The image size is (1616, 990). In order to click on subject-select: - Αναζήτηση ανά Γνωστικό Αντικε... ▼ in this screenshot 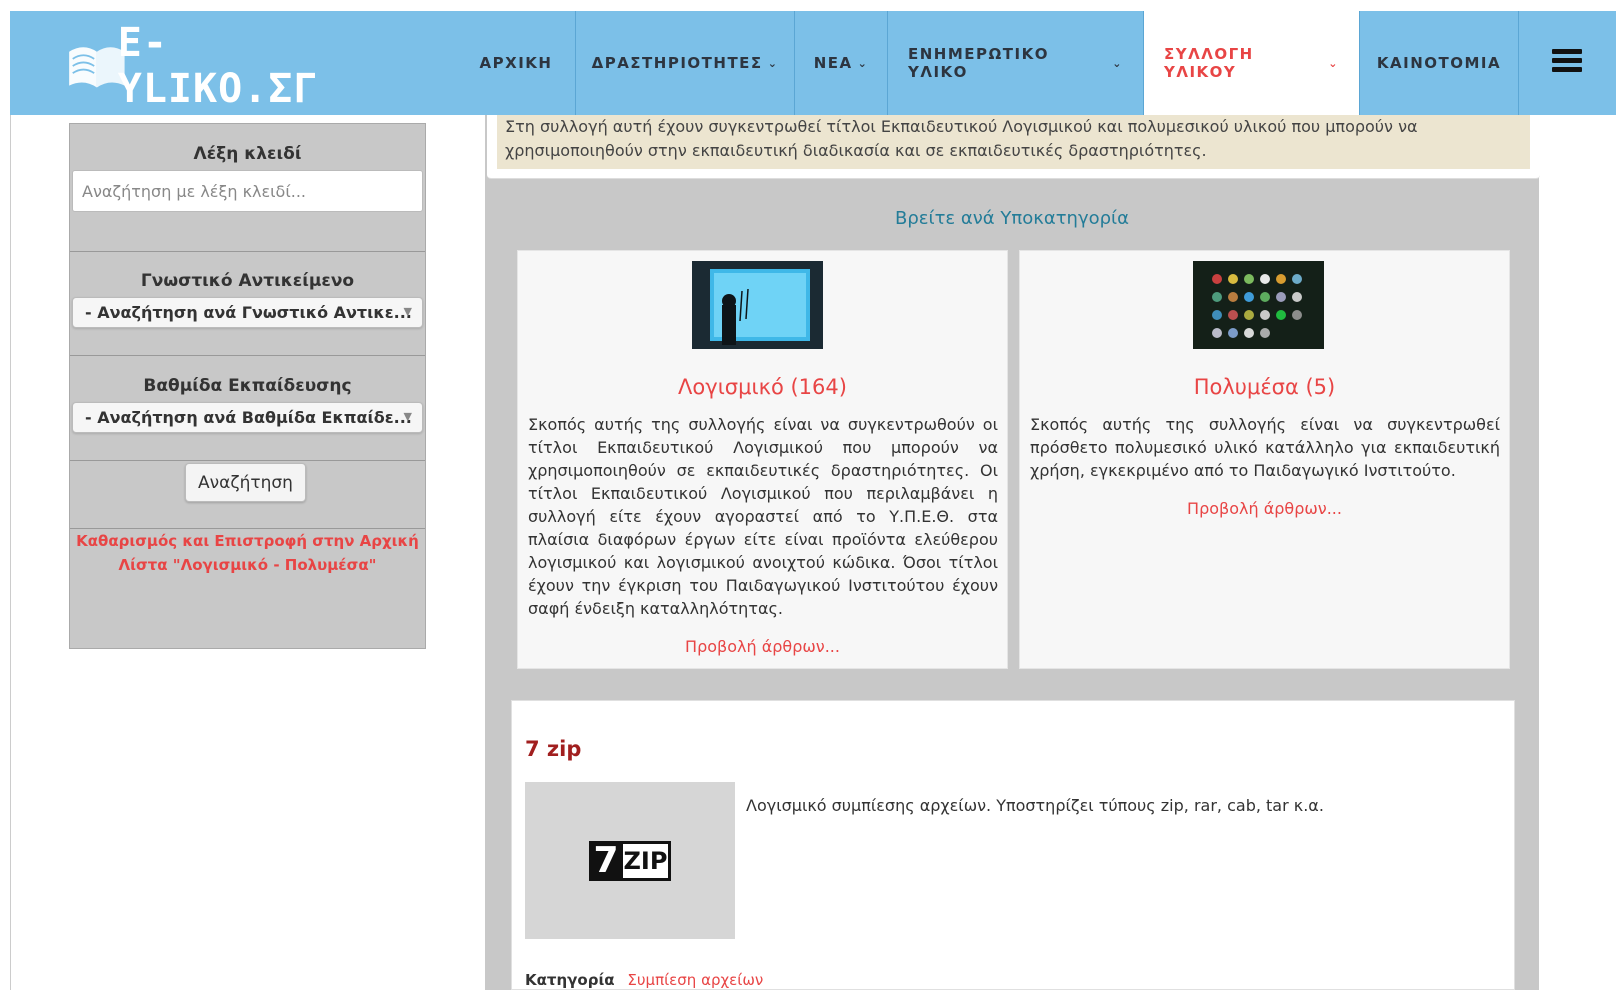, I will do `click(247, 312)`.